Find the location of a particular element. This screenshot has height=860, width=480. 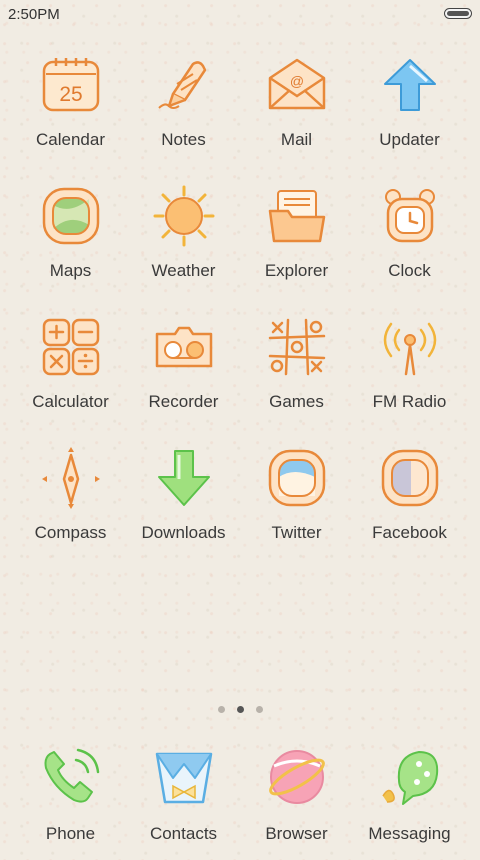

app-label: Compass is located at coordinates (70, 532).